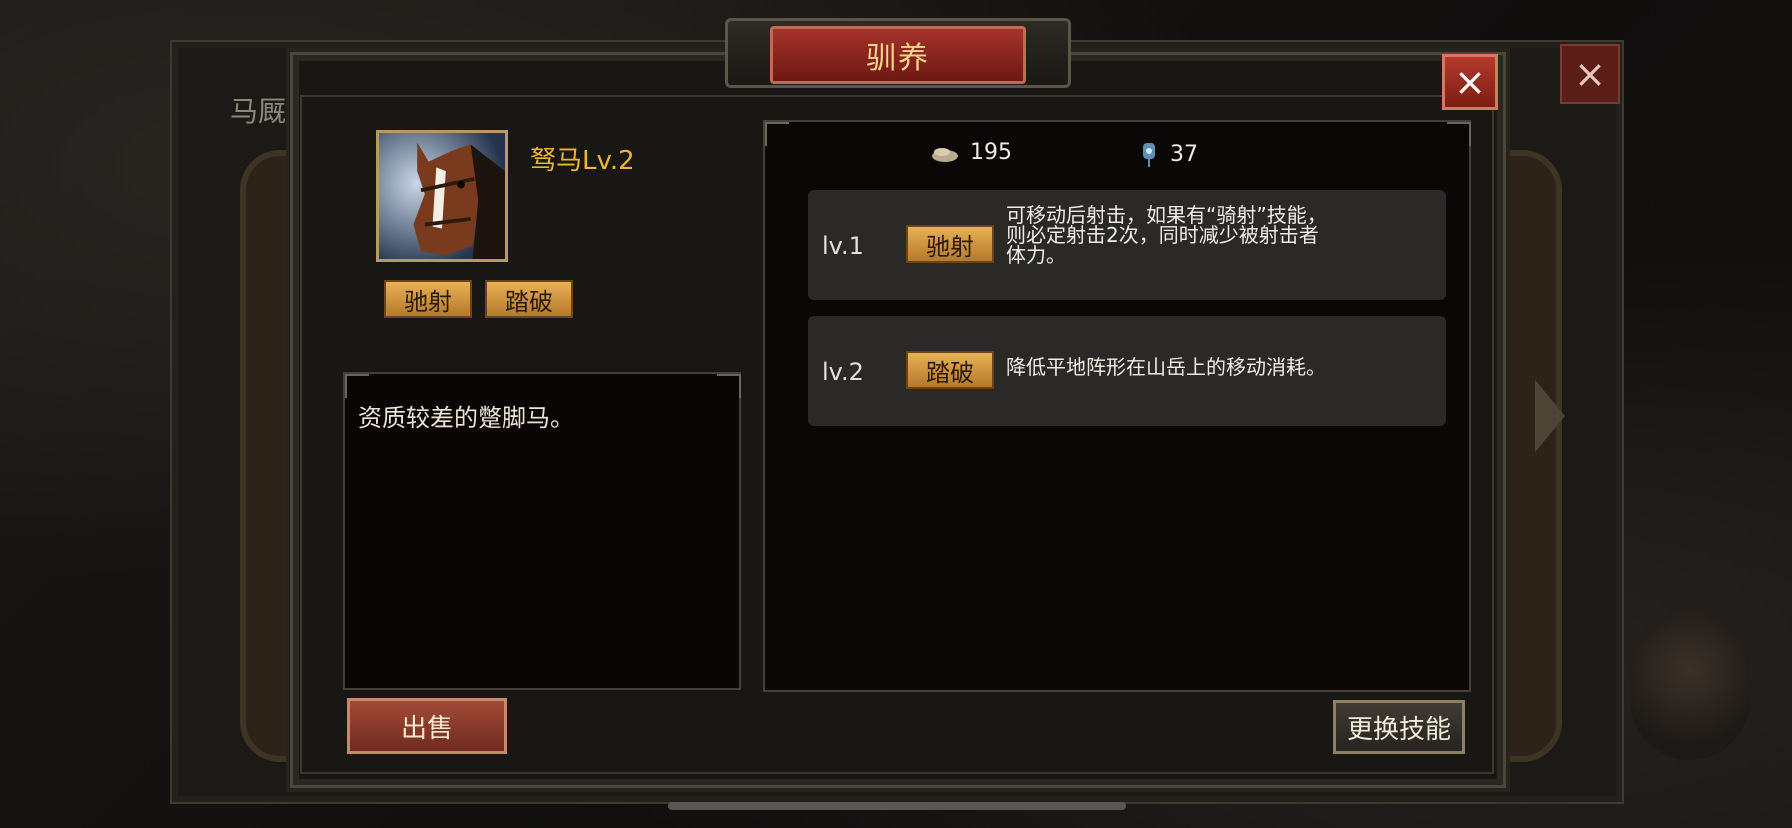  Describe the element at coordinates (991, 152) in the screenshot. I see `fodder-count: 195` at that location.